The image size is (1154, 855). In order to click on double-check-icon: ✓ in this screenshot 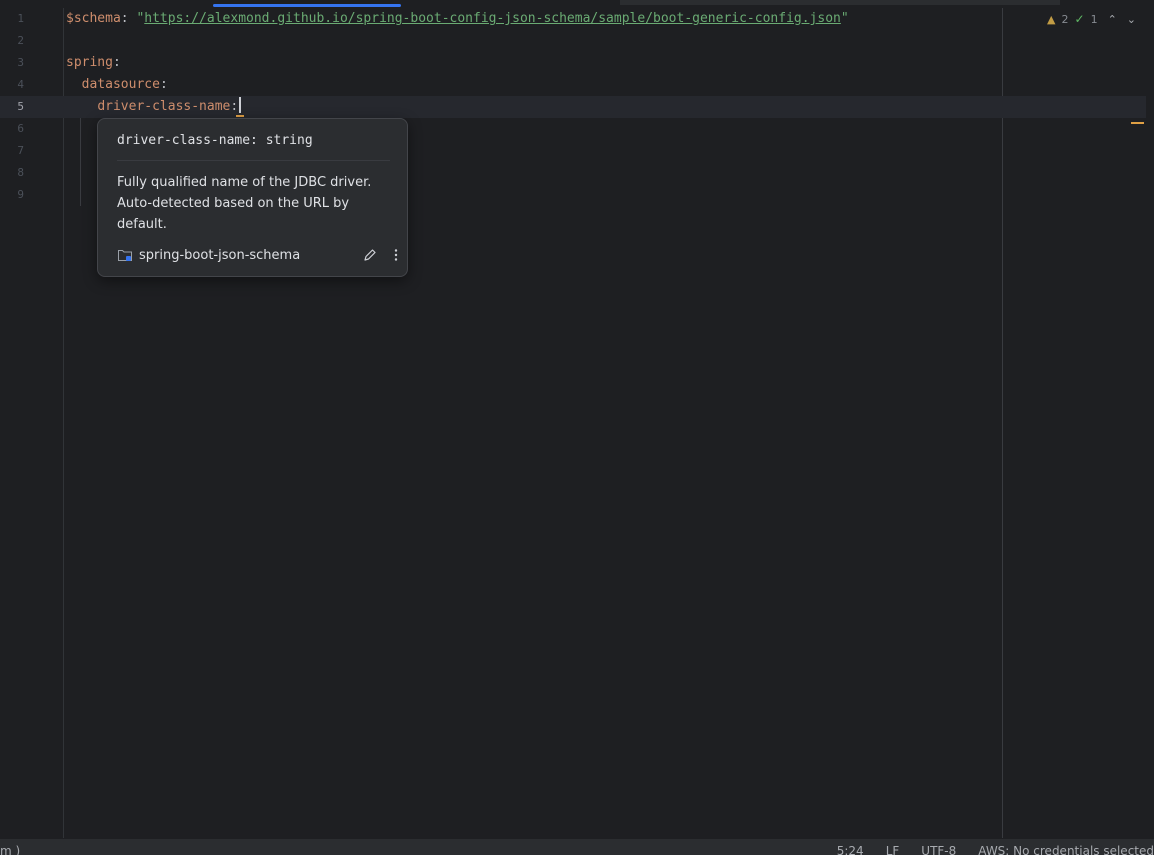, I will do `click(1079, 19)`.